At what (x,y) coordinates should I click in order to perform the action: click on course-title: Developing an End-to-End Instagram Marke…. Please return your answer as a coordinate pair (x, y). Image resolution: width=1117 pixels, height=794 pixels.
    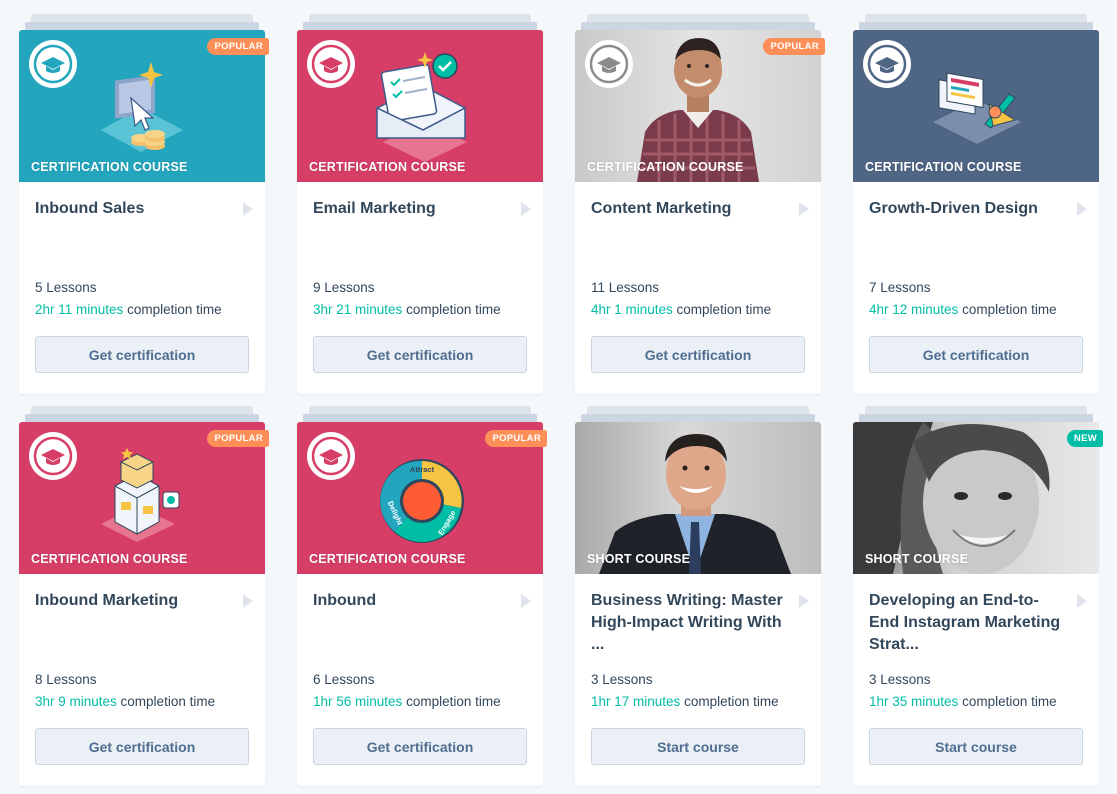
    Looking at the image, I should click on (967, 623).